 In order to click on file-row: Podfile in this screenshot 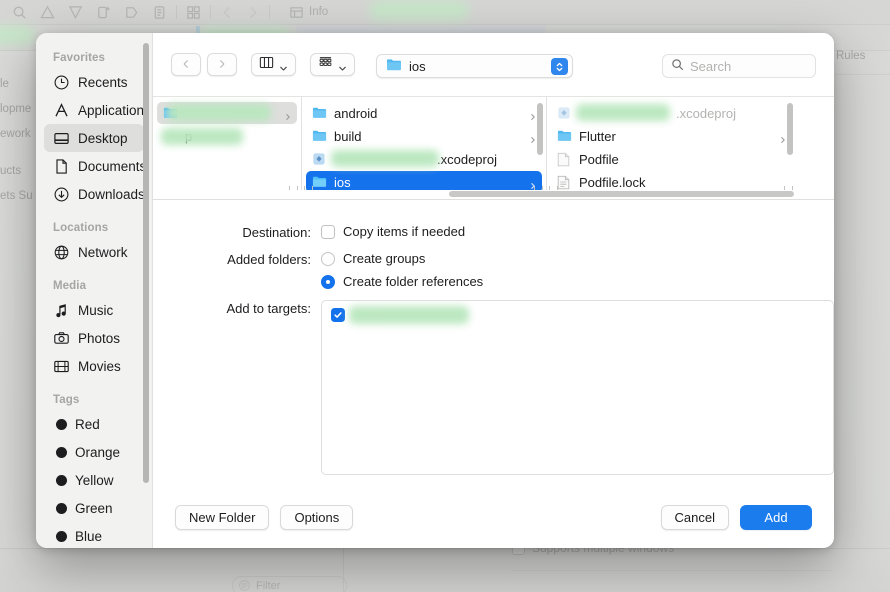, I will do `click(671, 159)`.